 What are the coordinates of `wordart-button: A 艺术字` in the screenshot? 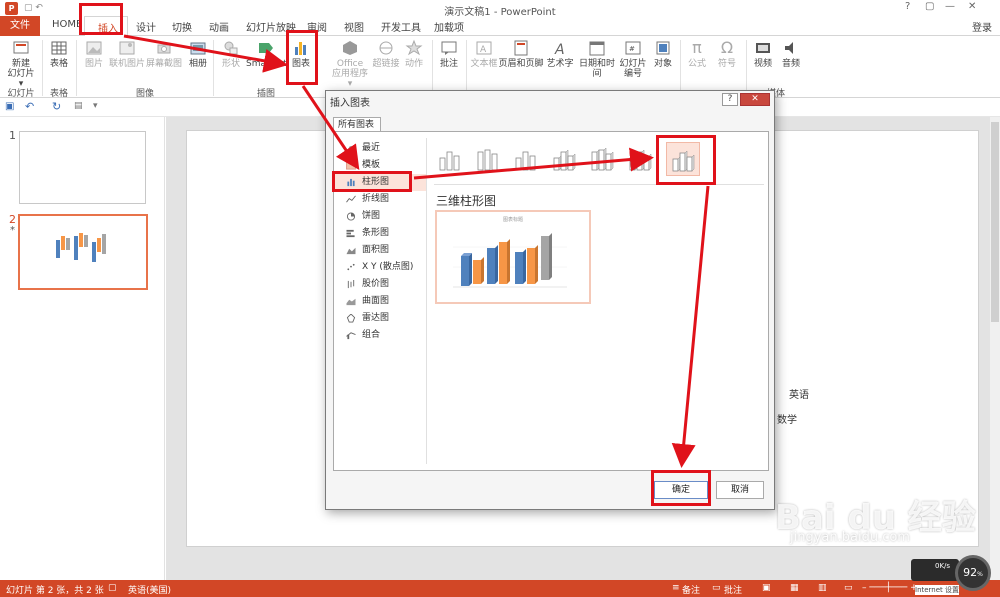 It's located at (560, 54).